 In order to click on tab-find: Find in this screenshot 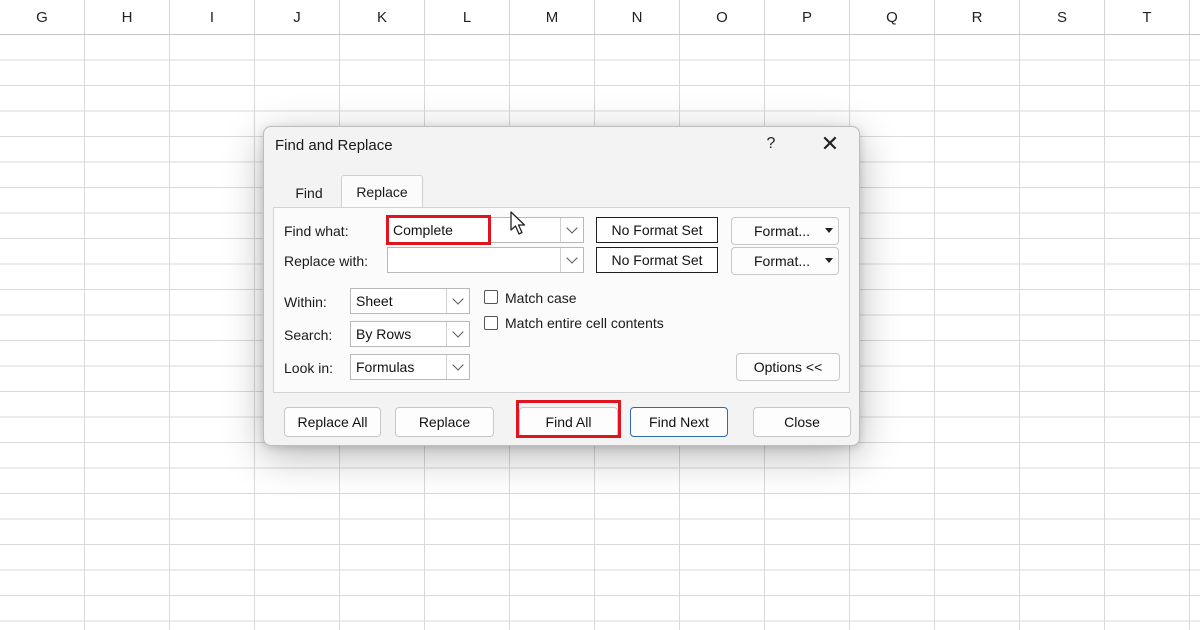, I will do `click(309, 193)`.